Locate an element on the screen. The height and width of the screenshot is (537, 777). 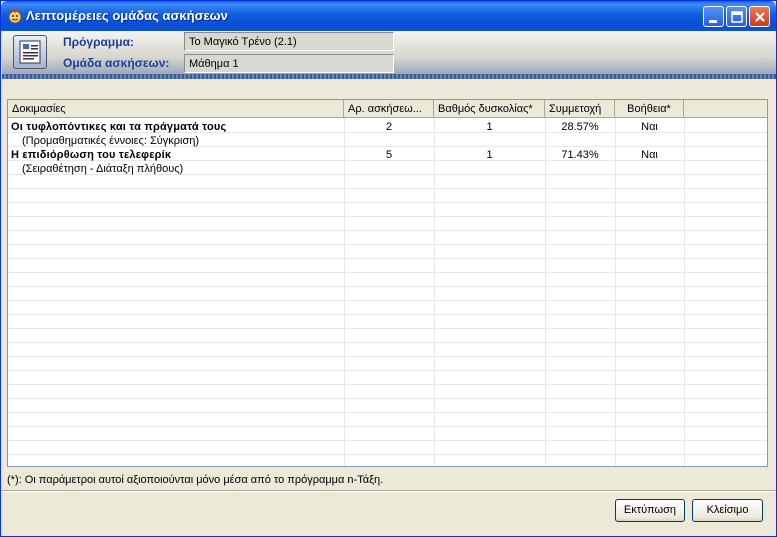
program-label: Πρόγραμμα: is located at coordinates (98, 42).